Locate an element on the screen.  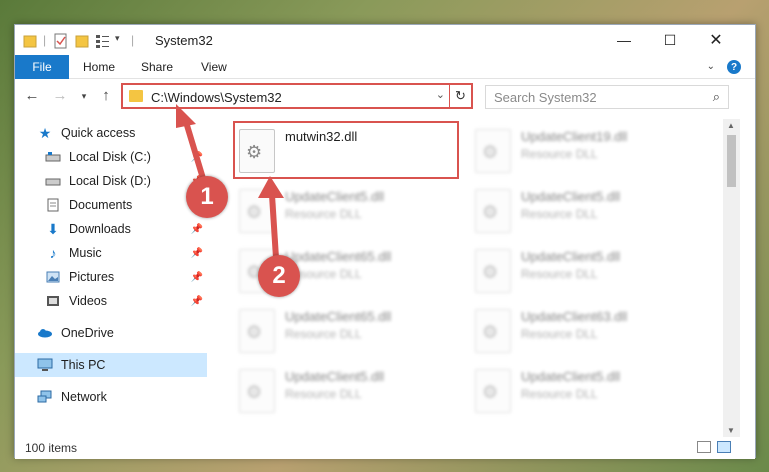
annotation-arrows is located at coordinates (230, 181).